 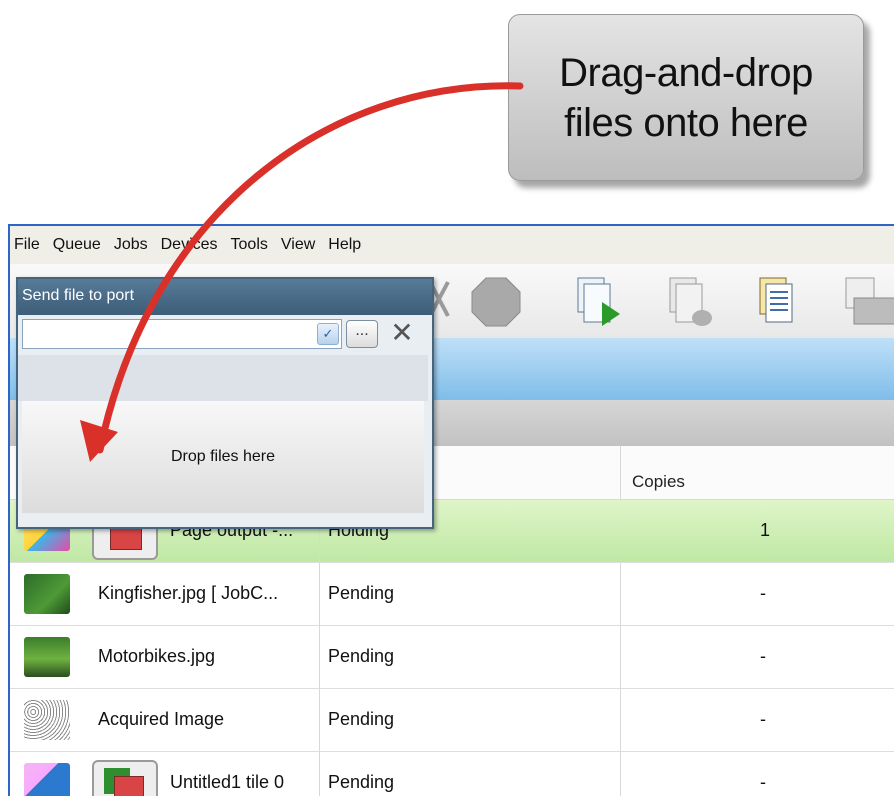 What do you see at coordinates (452, 774) in the screenshot?
I see `table-row: Untitled1 tile 0 Pending -` at bounding box center [452, 774].